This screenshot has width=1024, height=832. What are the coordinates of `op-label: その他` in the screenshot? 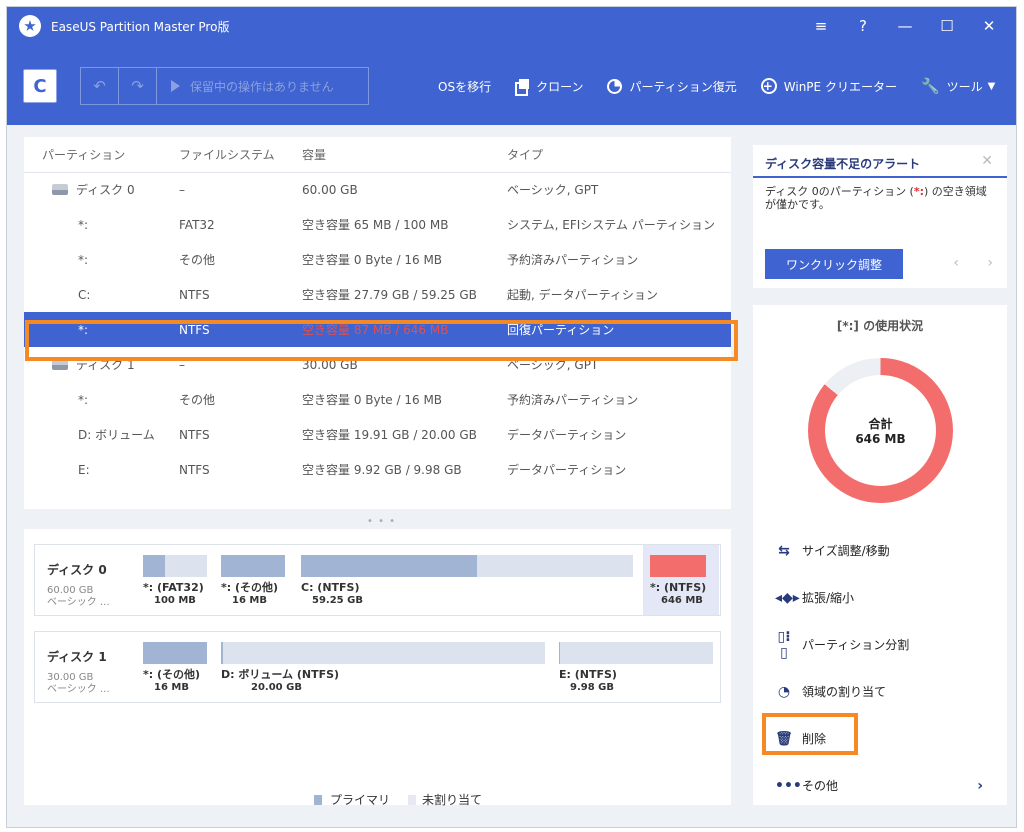 It's located at (820, 786).